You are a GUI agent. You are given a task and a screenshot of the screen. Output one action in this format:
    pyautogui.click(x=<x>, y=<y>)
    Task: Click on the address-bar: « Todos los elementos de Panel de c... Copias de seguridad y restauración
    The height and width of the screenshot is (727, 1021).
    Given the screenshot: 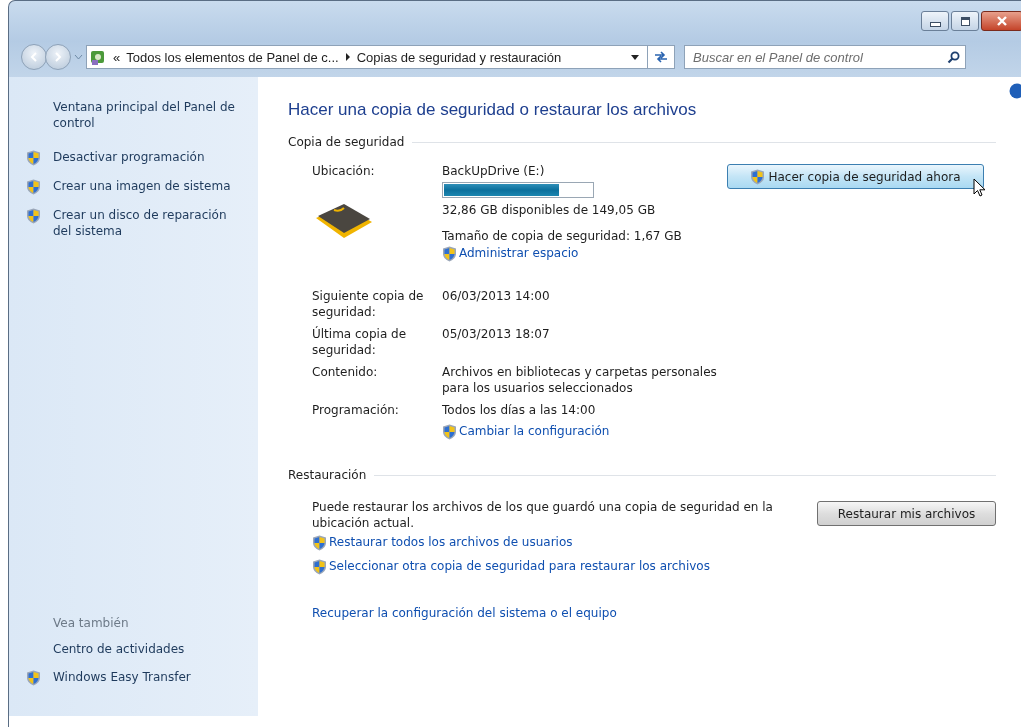 What is the action you would take?
    pyautogui.click(x=380, y=57)
    